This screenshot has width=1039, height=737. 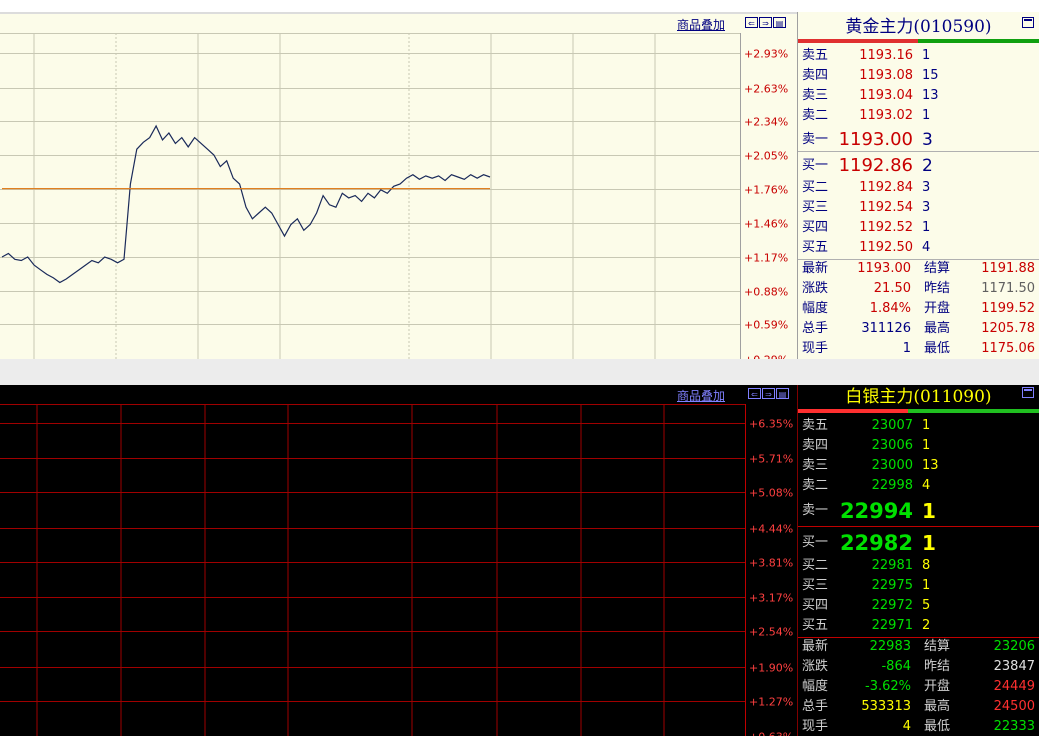 I want to click on stat-row-last-hand: 现手 4 最低 22333, so click(x=918, y=726).